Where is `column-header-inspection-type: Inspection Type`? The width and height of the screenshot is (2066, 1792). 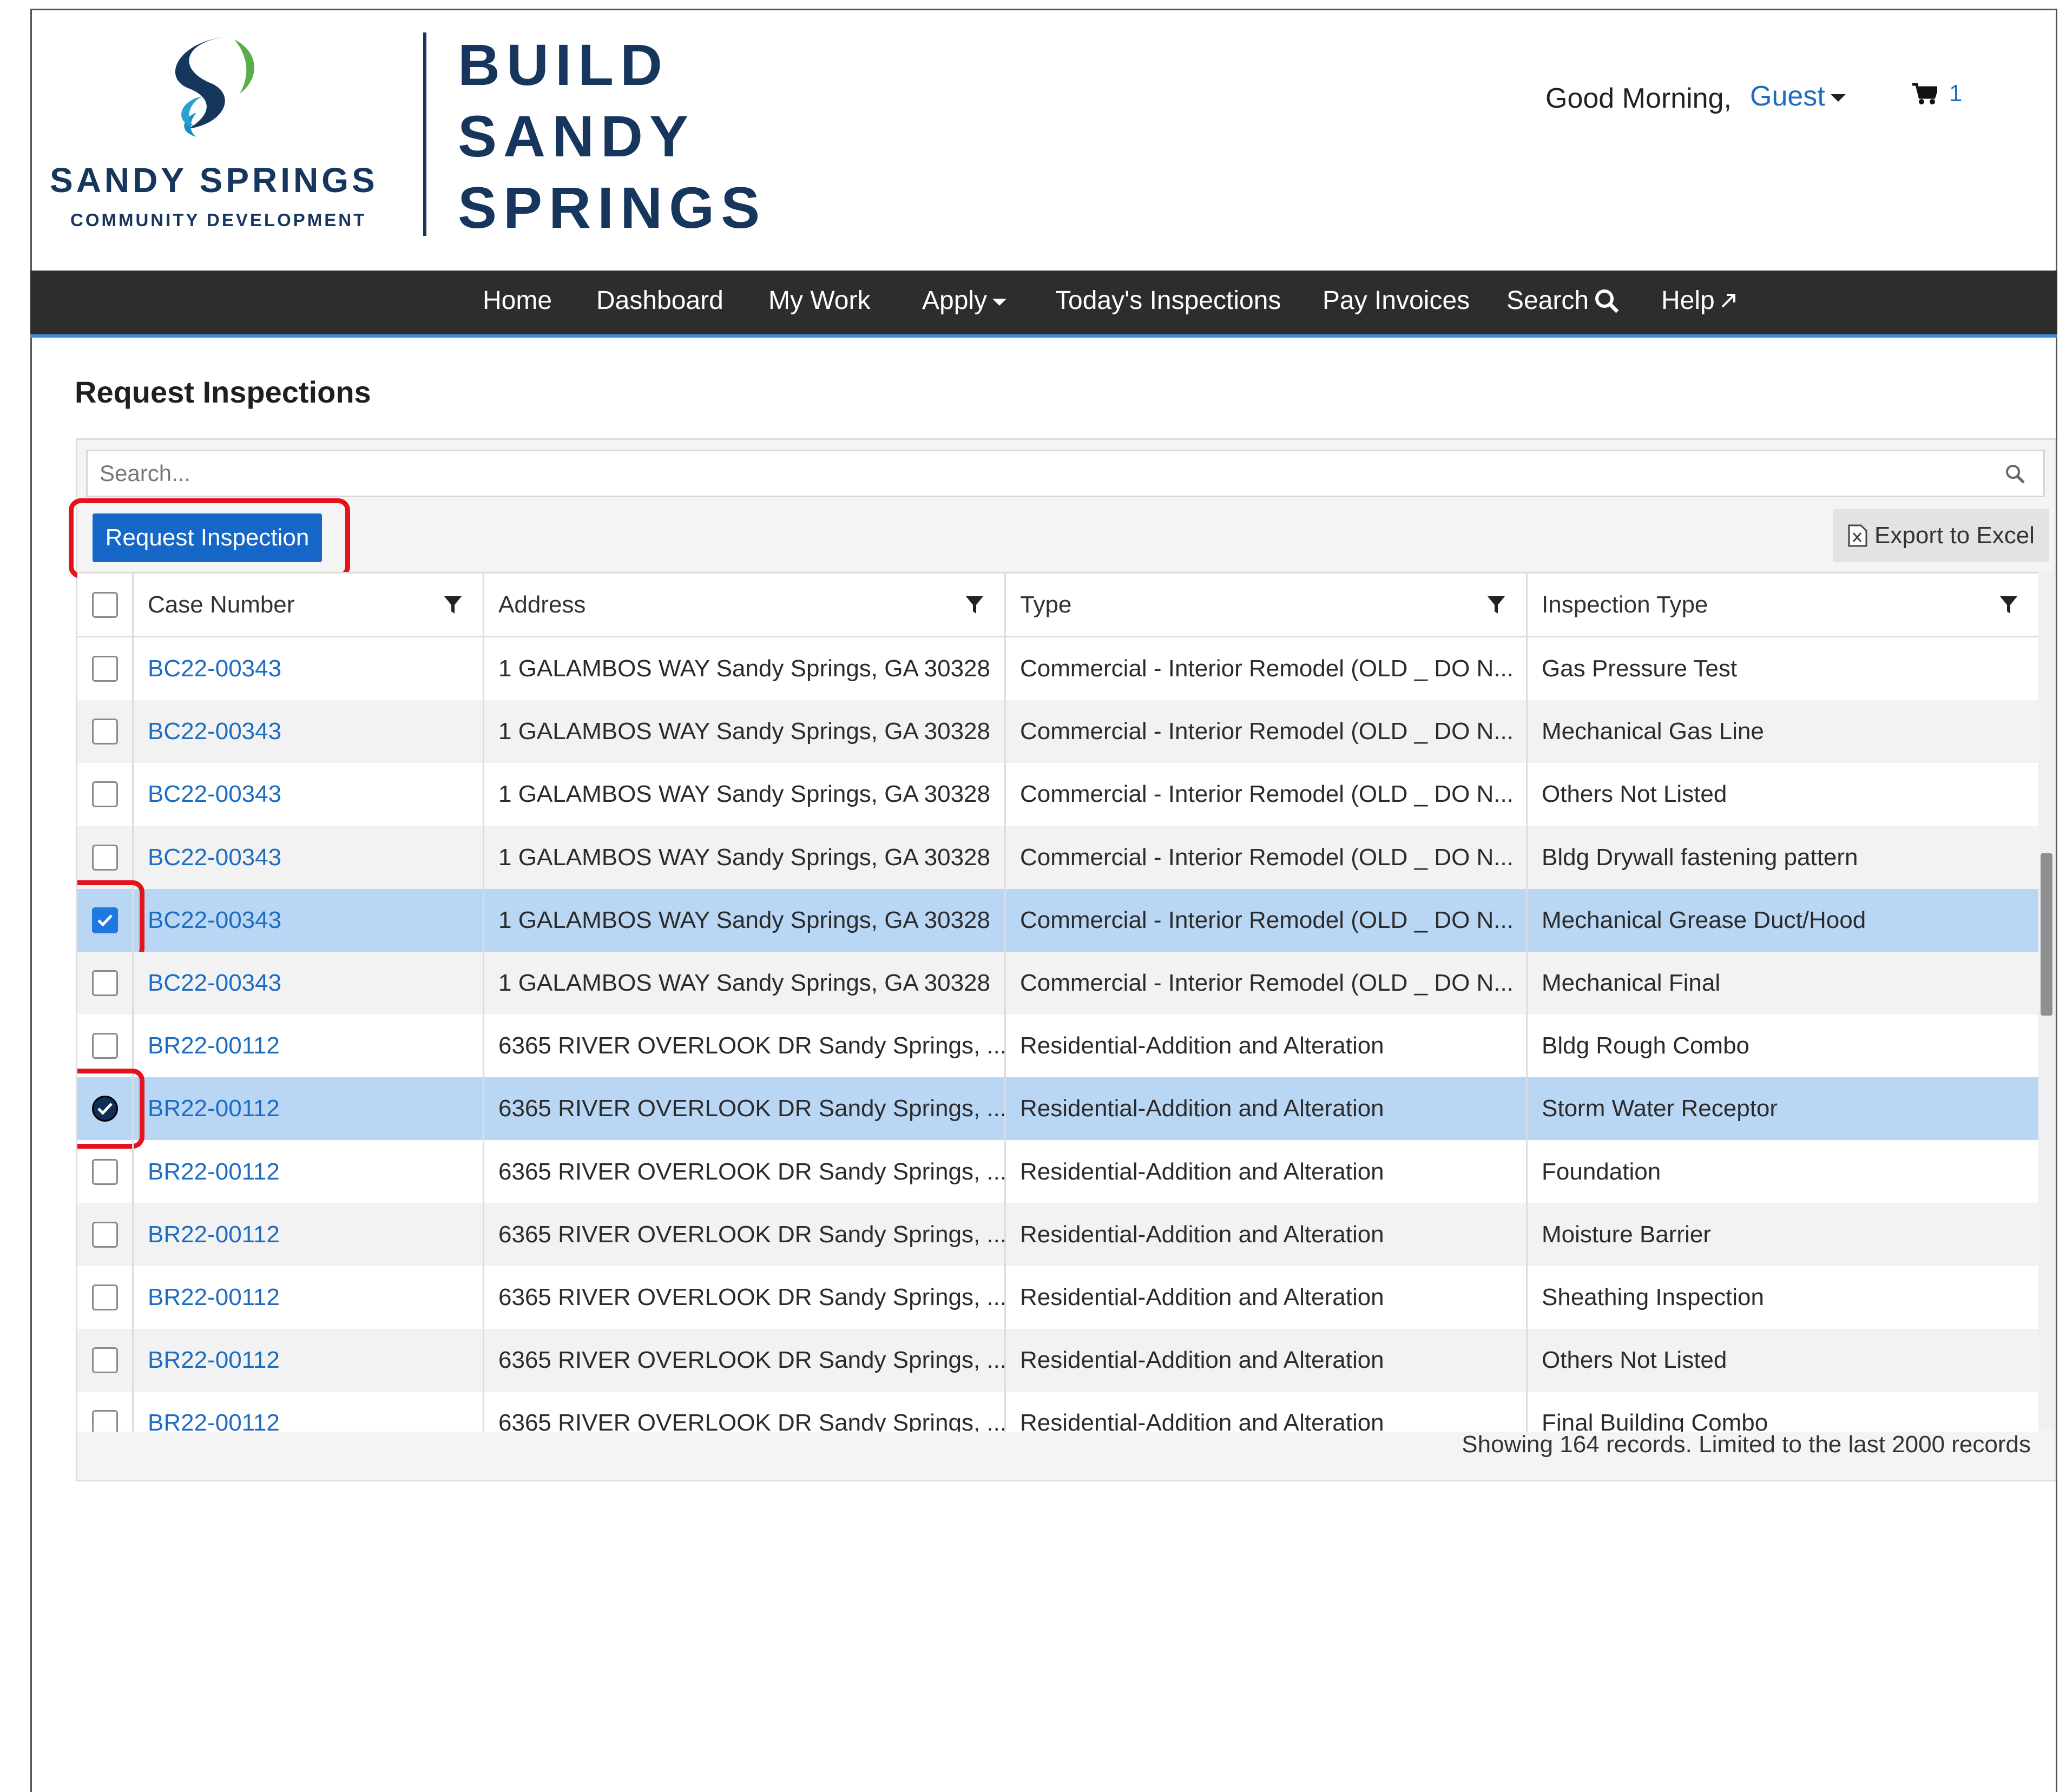 column-header-inspection-type: Inspection Type is located at coordinates (1783, 605).